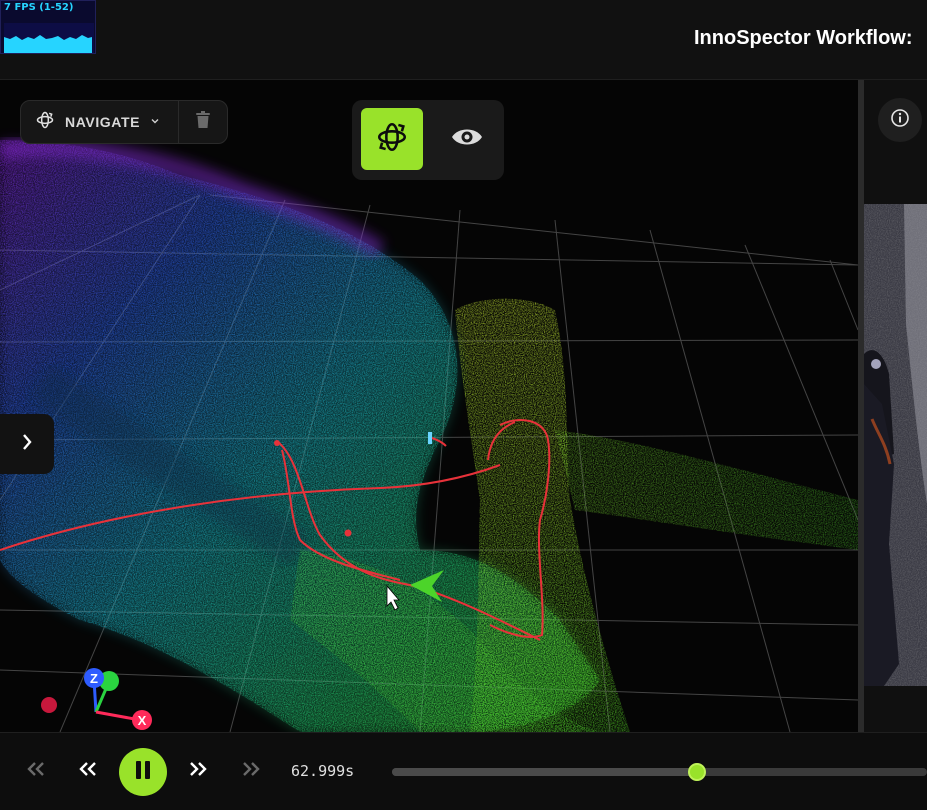 The image size is (927, 810). I want to click on skip-to-end-button, so click(251, 771).